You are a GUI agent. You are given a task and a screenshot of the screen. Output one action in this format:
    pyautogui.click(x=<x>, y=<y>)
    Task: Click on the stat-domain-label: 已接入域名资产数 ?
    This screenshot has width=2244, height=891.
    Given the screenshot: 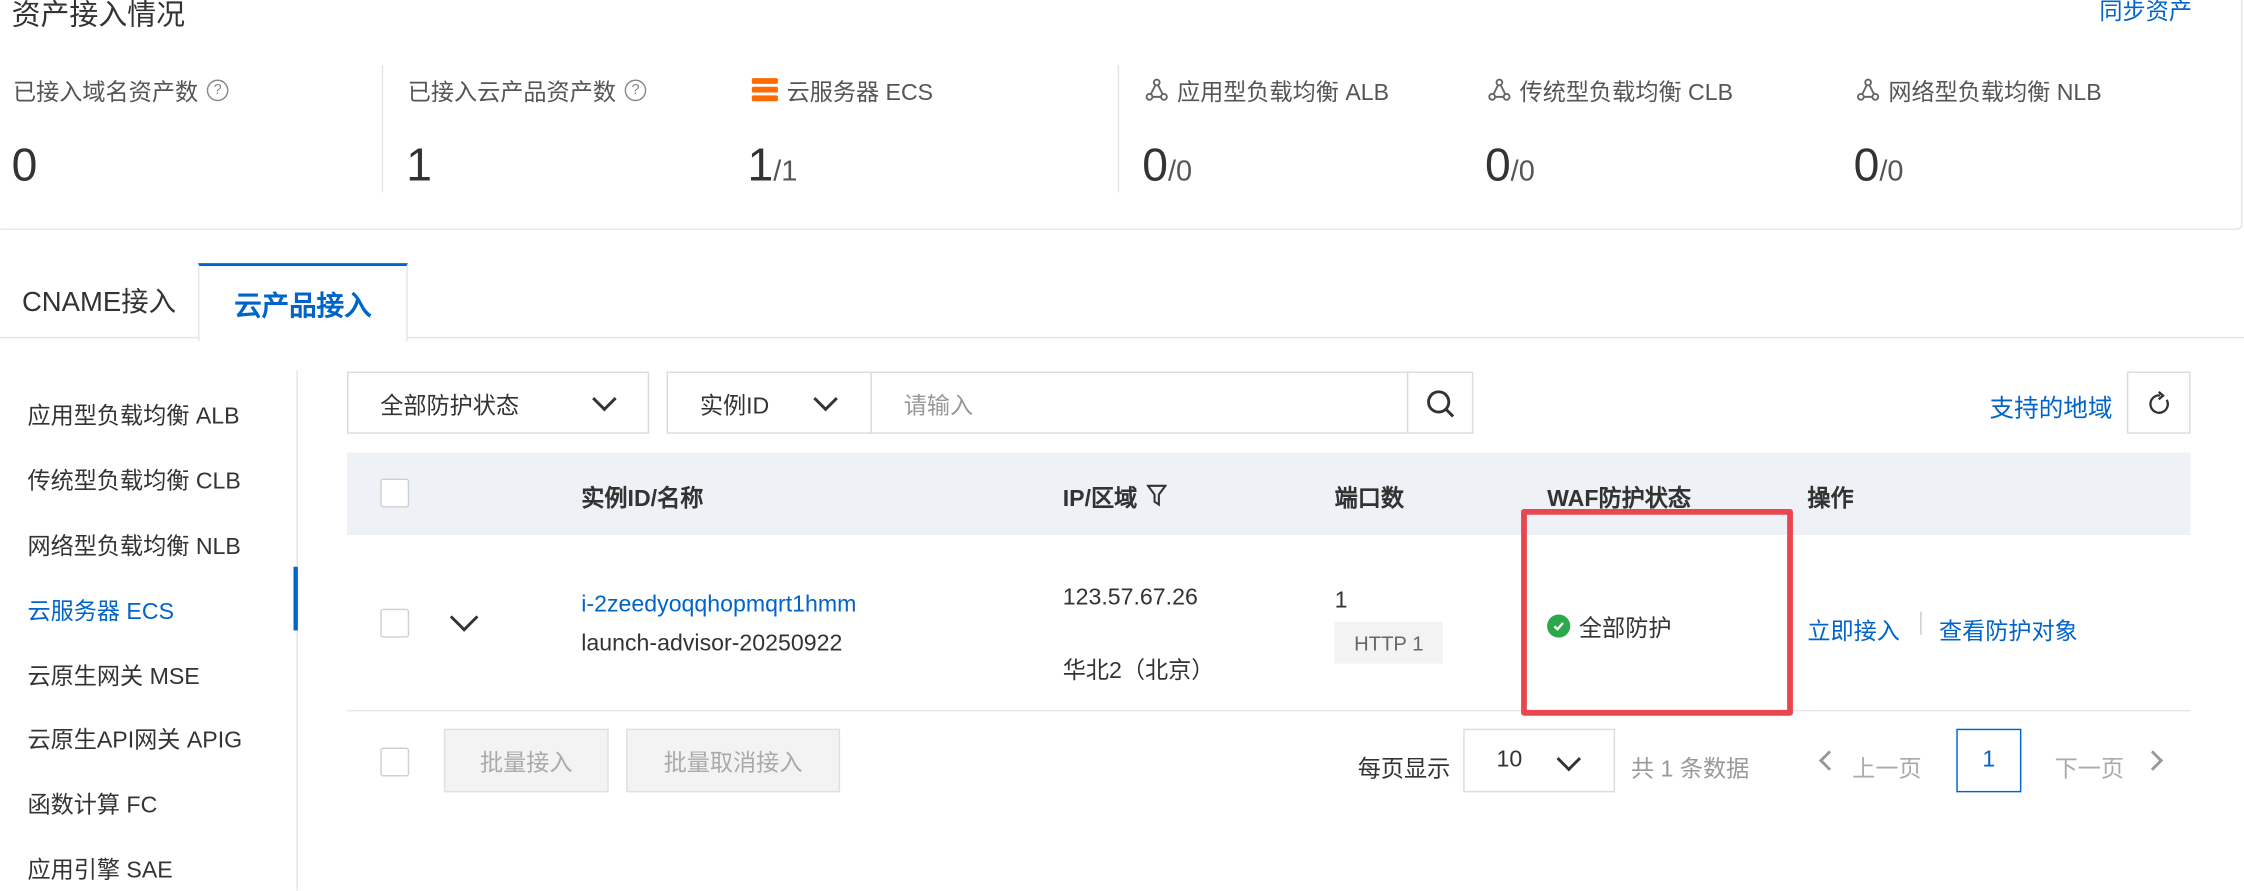 What is the action you would take?
    pyautogui.click(x=121, y=89)
    